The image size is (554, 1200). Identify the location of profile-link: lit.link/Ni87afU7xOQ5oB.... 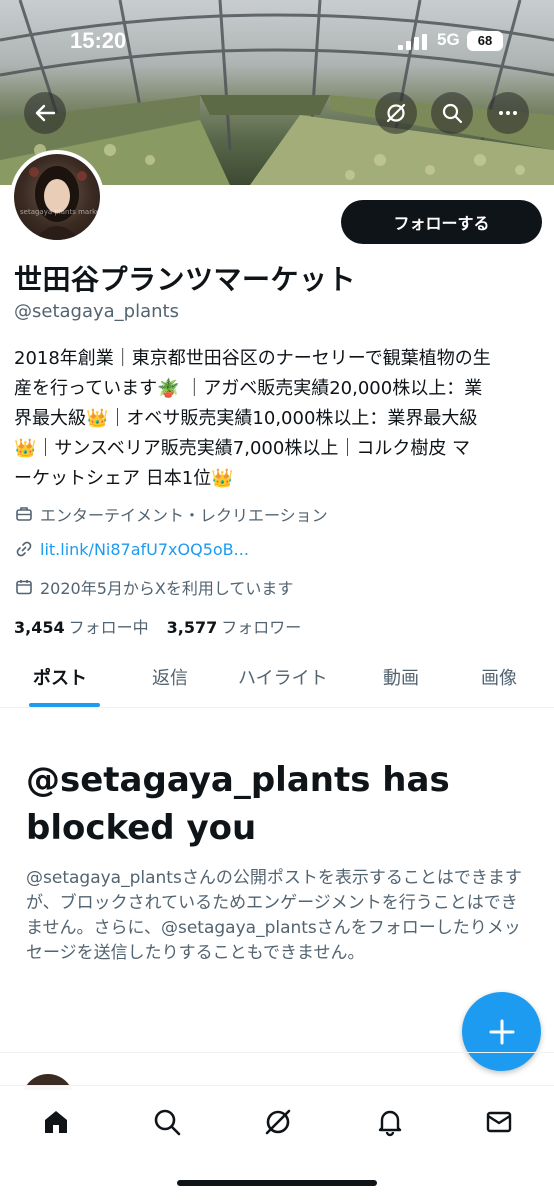
(131, 549).